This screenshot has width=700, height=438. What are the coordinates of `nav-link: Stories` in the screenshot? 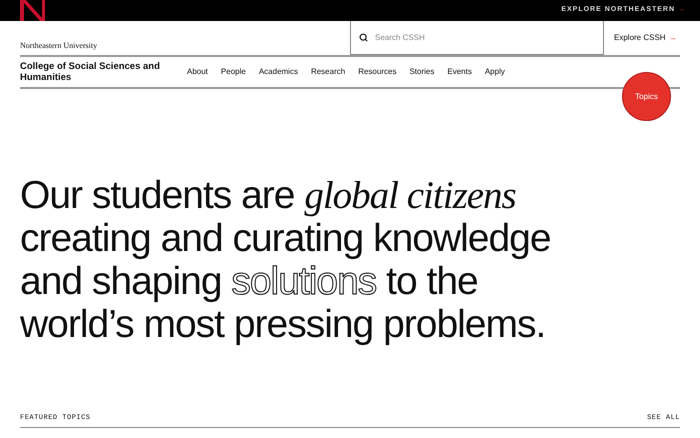 It's located at (421, 72).